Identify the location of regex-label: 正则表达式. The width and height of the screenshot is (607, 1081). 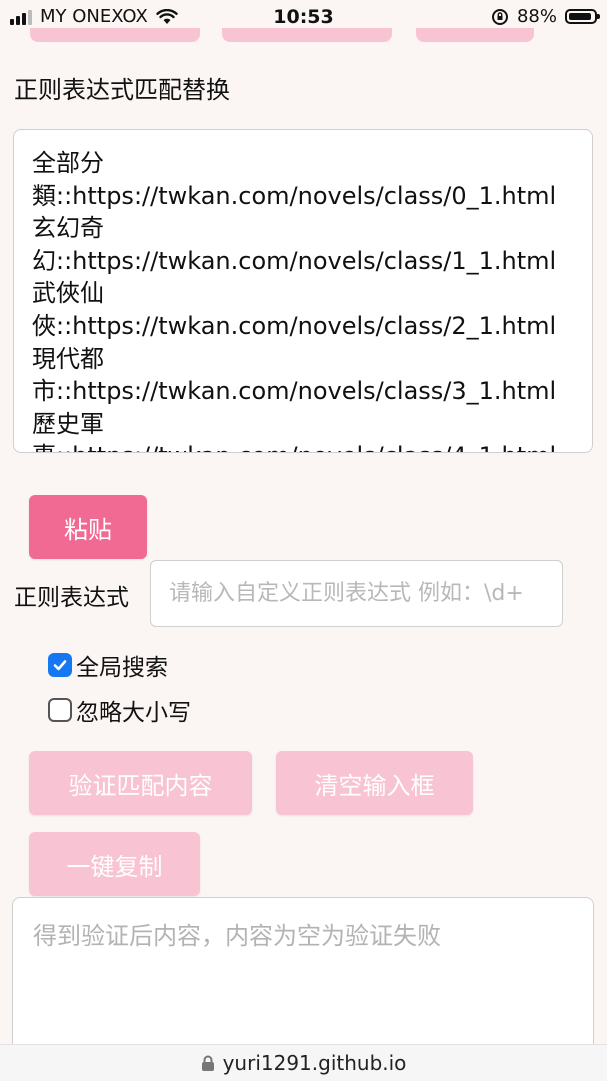
(71, 598).